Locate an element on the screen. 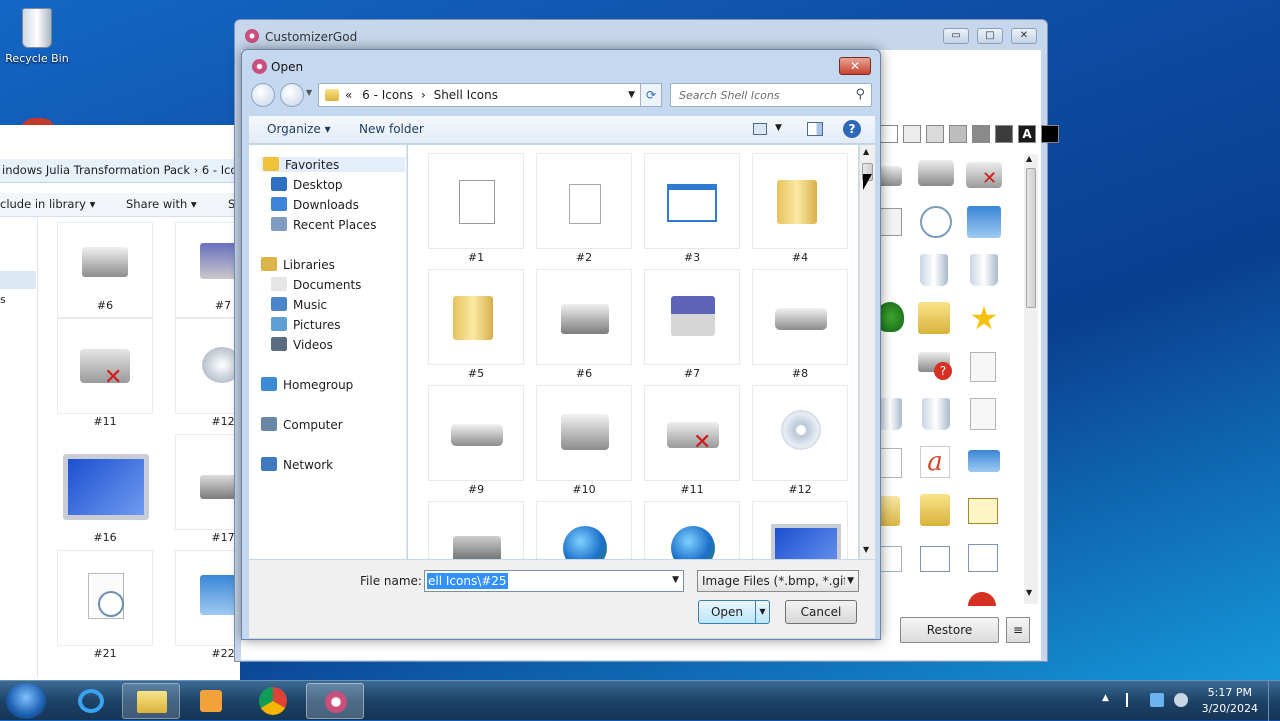 The height and width of the screenshot is (721, 1280). include-in-library-button: clude in library ▾ is located at coordinates (47, 204).